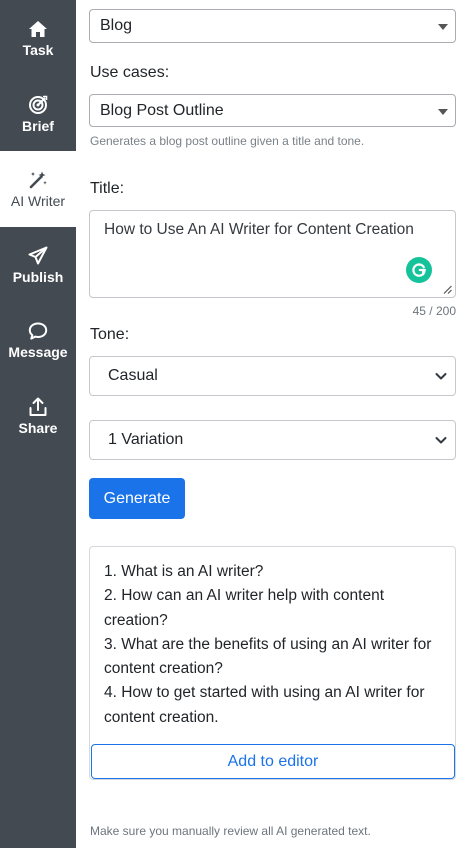  What do you see at coordinates (146, 439) in the screenshot?
I see `variations-select-value: 1 Variation` at bounding box center [146, 439].